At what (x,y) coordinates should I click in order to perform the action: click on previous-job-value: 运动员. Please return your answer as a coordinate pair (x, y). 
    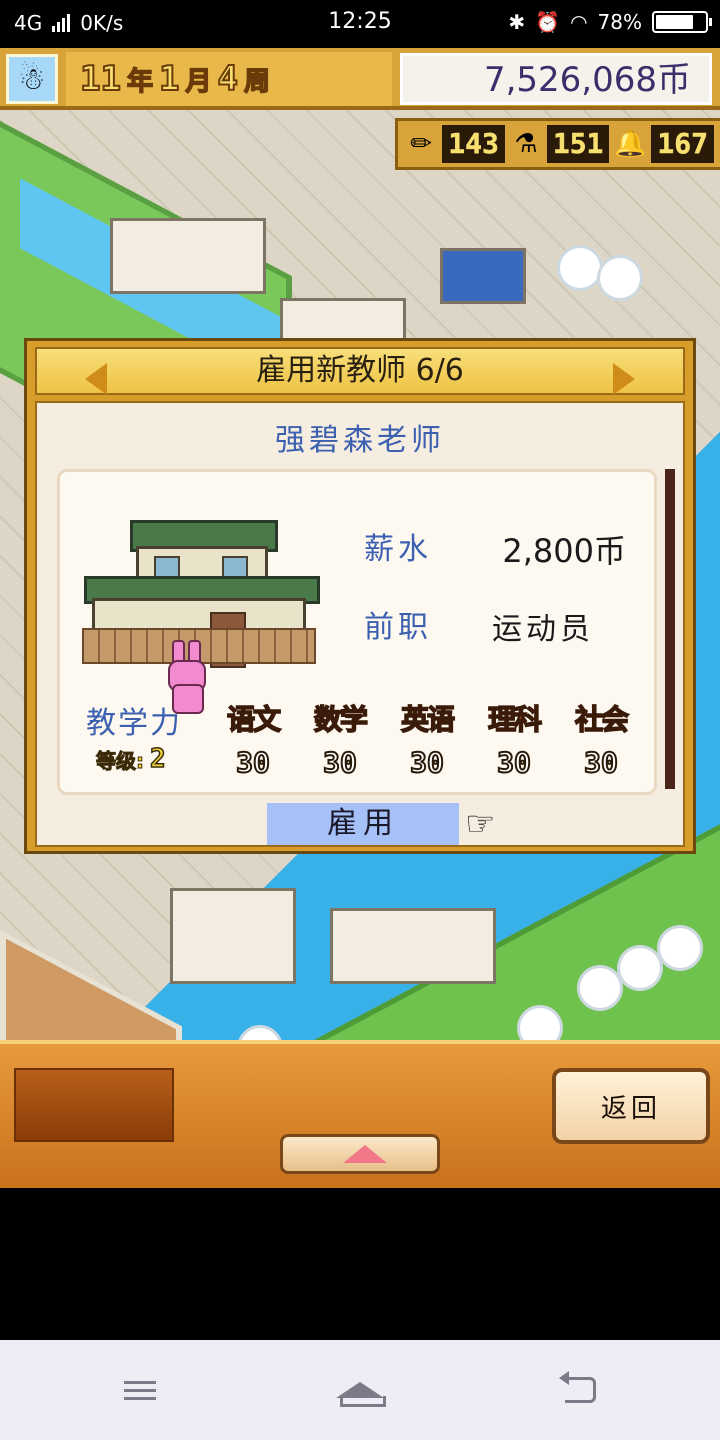
    Looking at the image, I should click on (543, 629).